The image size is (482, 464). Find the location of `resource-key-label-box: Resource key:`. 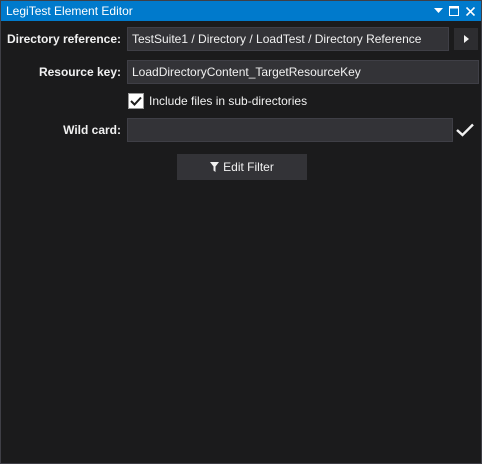

resource-key-label-box: Resource key: is located at coordinates (61, 72).